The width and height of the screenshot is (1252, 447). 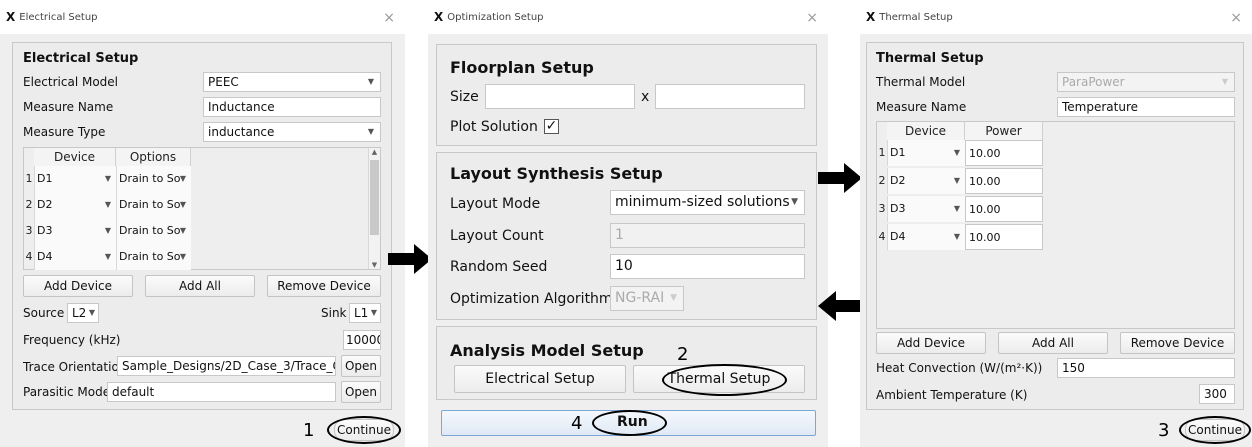 I want to click on thermal-model-select: ParaPower ▼, so click(x=1146, y=82).